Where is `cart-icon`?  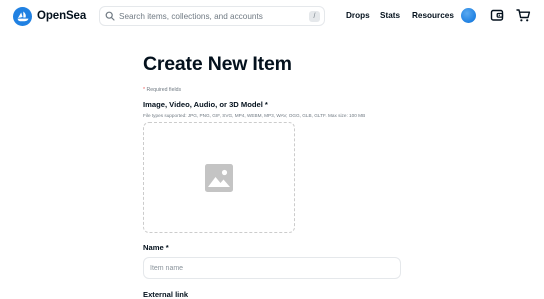
cart-icon is located at coordinates (523, 15).